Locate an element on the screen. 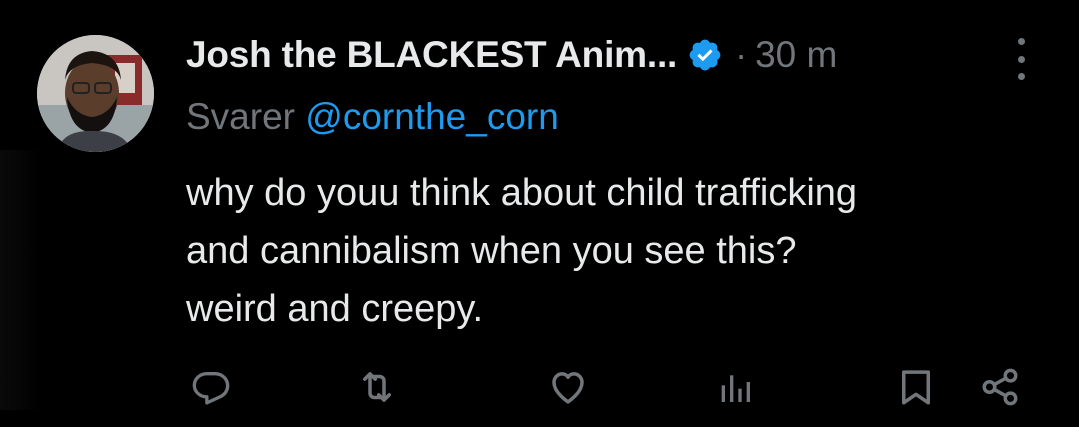 This screenshot has height=427, width=1079. bookmark-button is located at coordinates (916, 387).